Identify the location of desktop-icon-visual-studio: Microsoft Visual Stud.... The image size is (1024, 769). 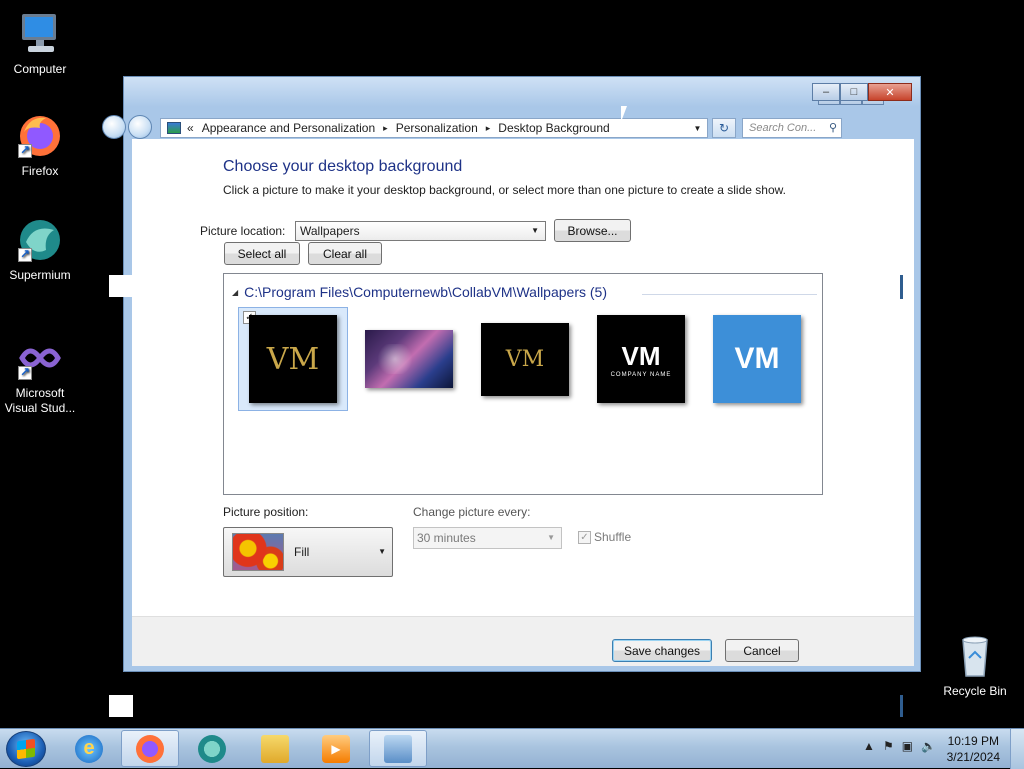
(40, 375).